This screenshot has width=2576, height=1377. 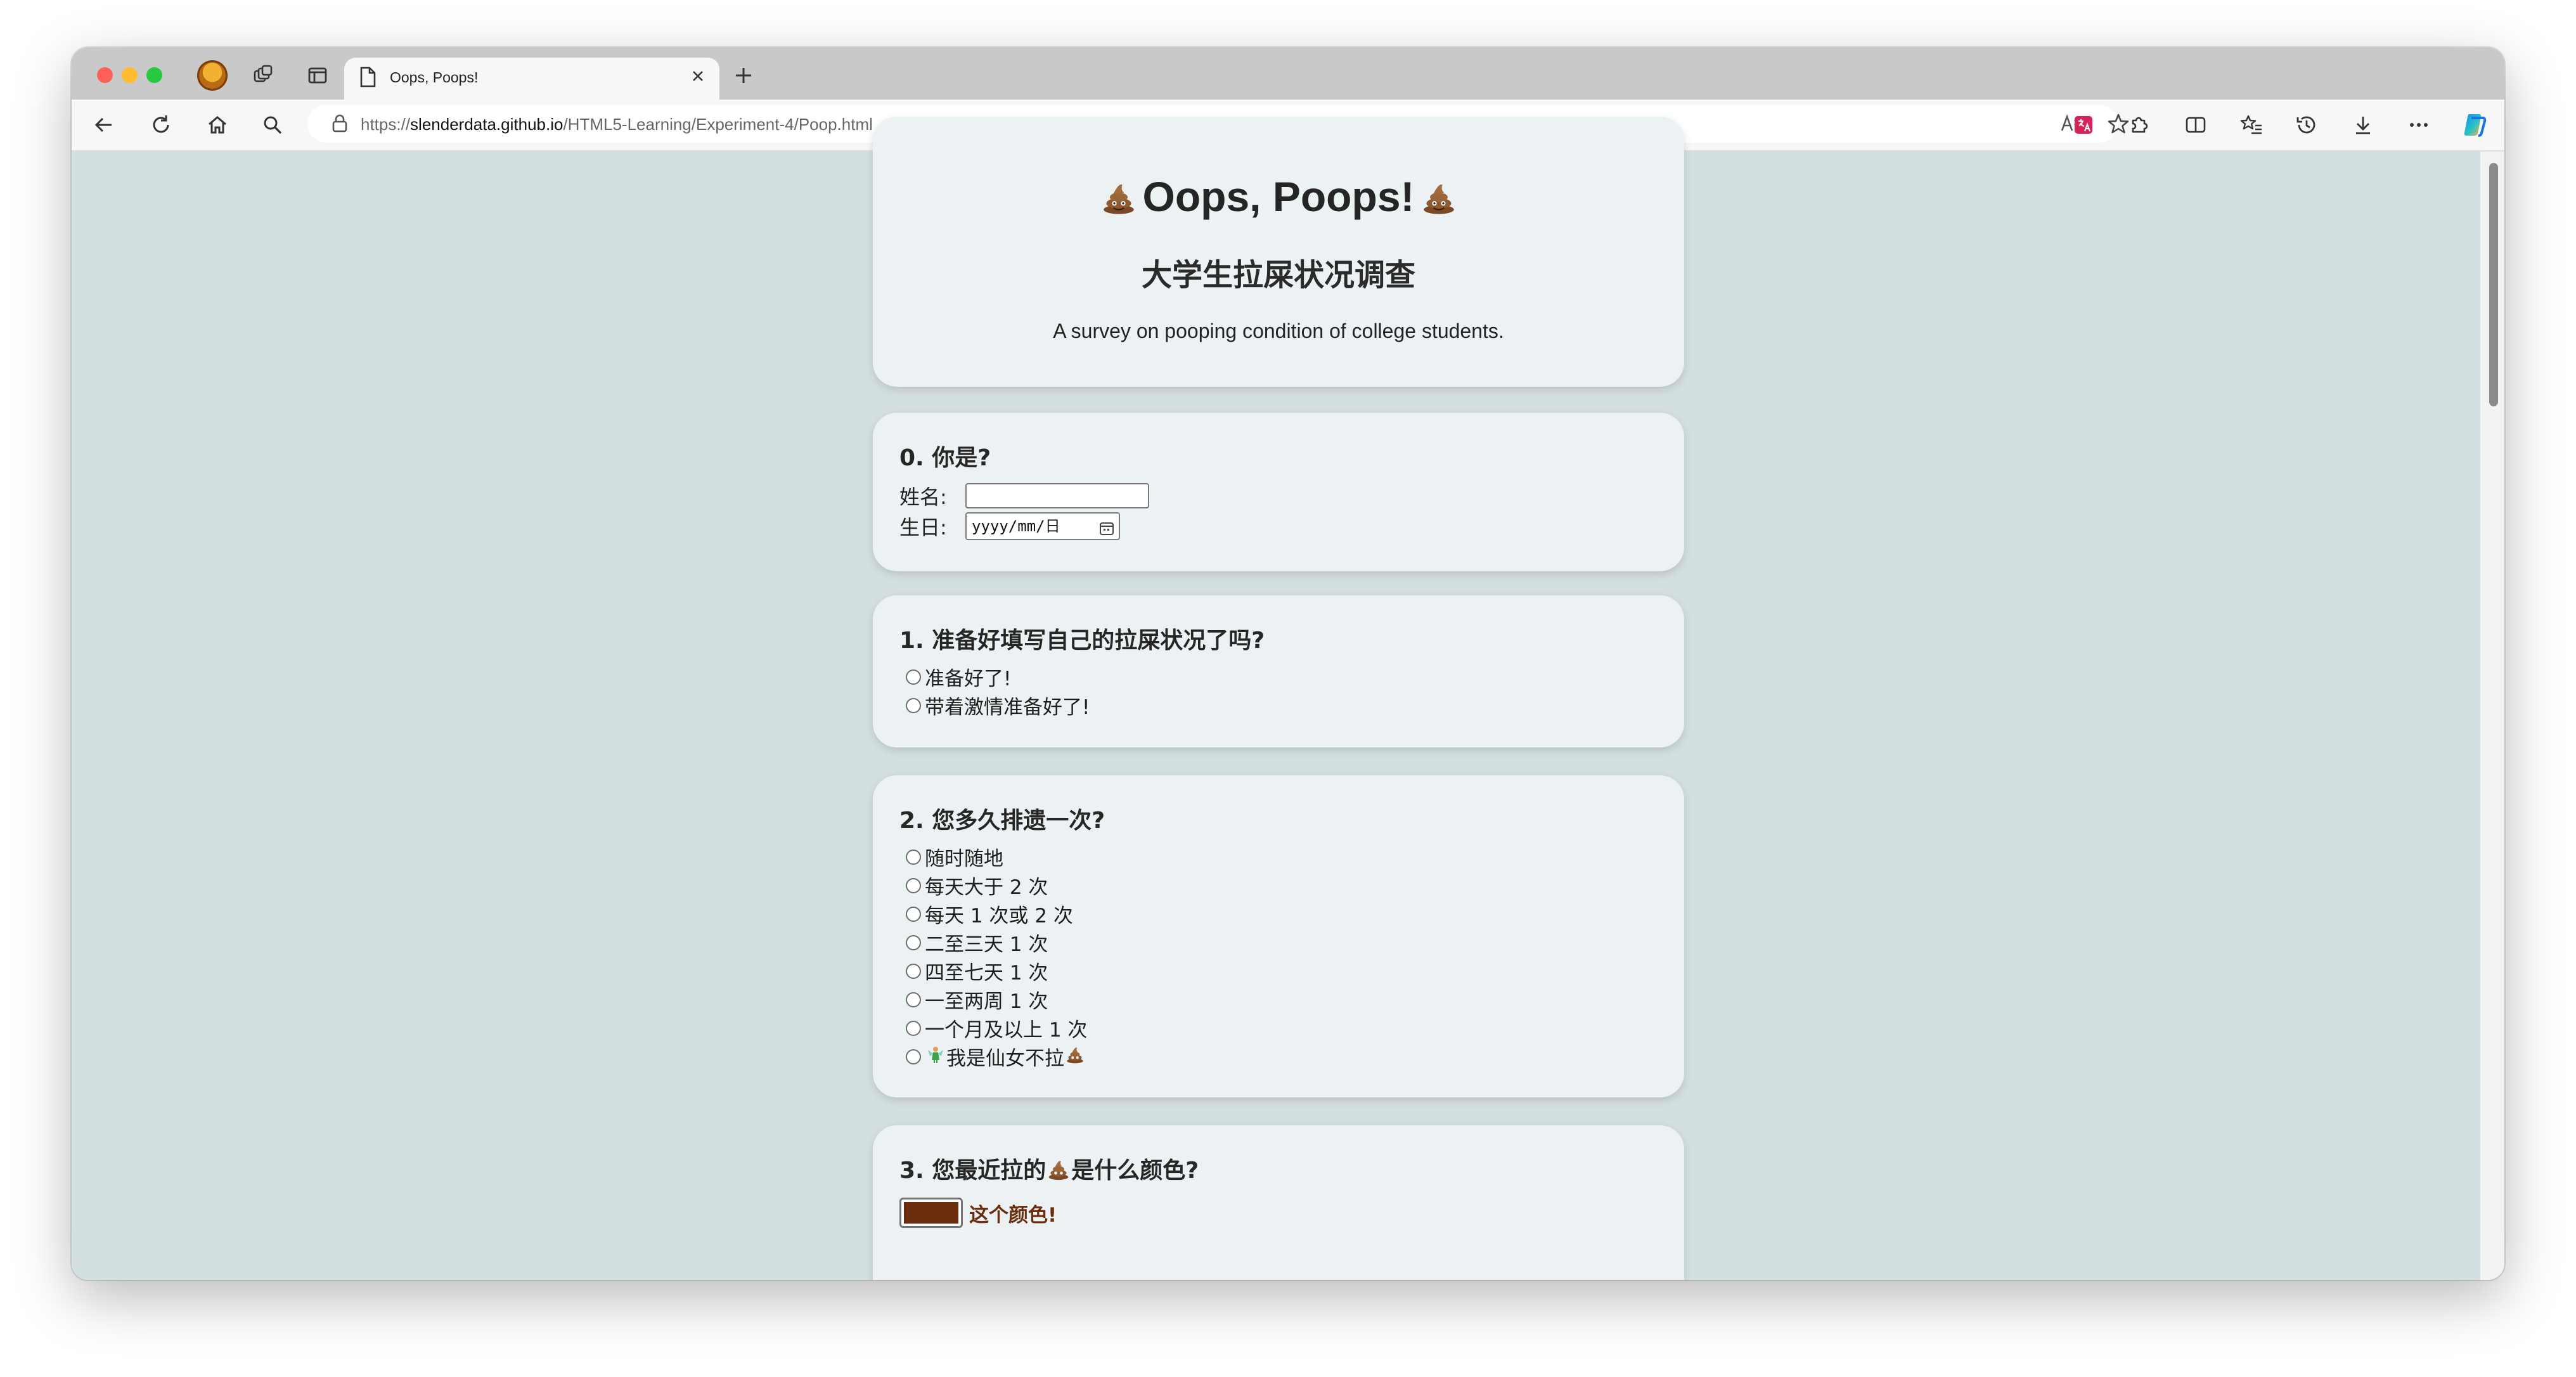 I want to click on close-window-button, so click(x=105, y=75).